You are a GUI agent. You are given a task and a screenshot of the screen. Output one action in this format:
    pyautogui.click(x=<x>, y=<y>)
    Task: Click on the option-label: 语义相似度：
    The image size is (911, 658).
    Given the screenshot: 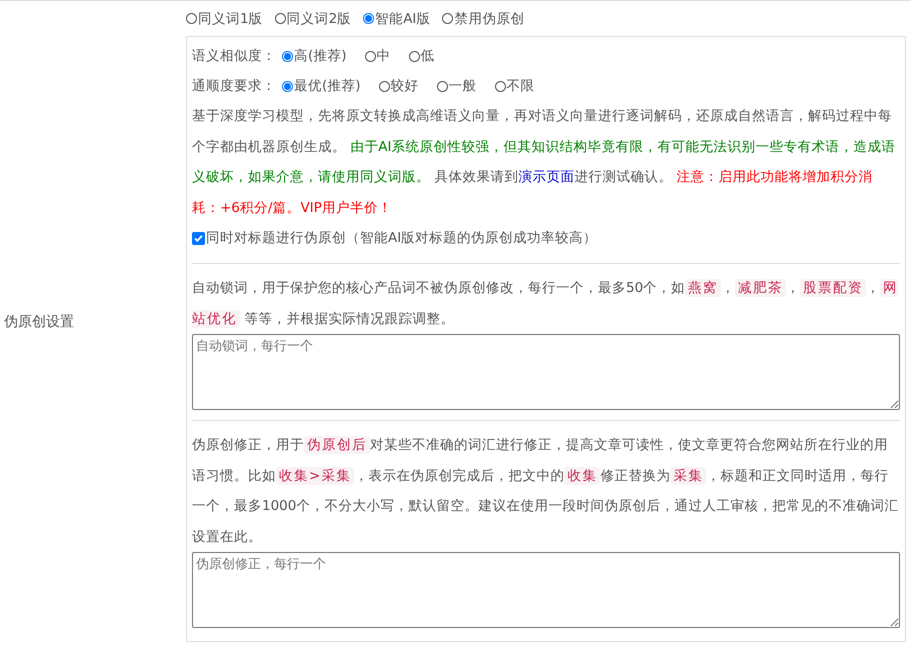 What is the action you would take?
    pyautogui.click(x=234, y=56)
    